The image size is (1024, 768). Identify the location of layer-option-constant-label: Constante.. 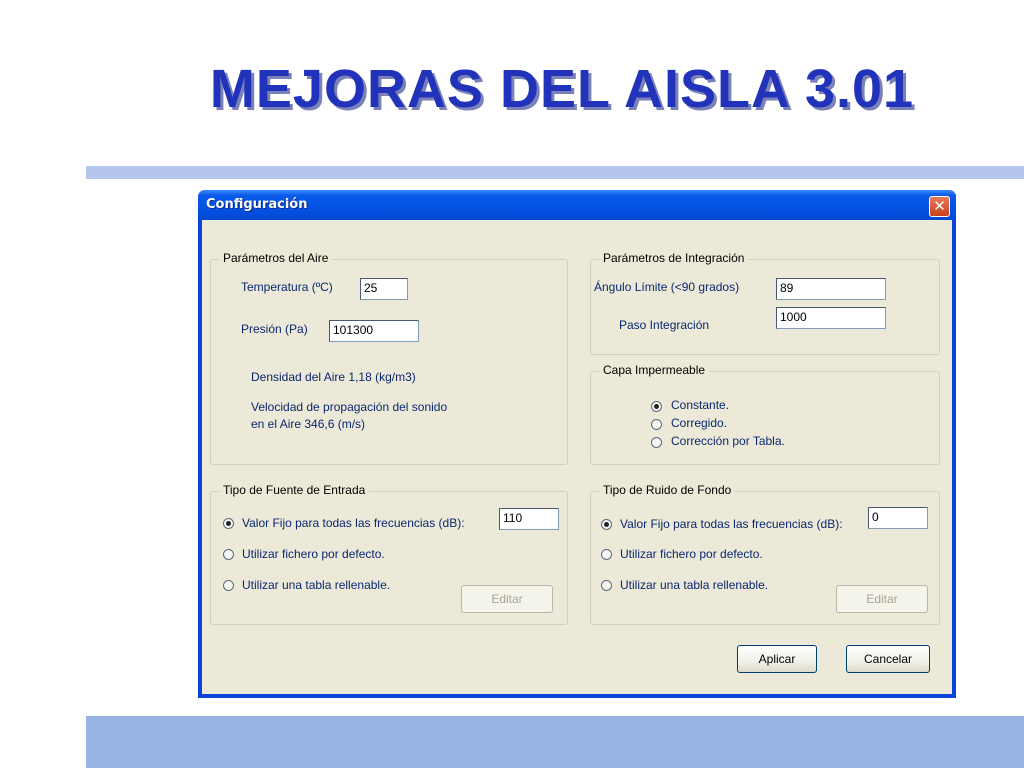
(700, 405).